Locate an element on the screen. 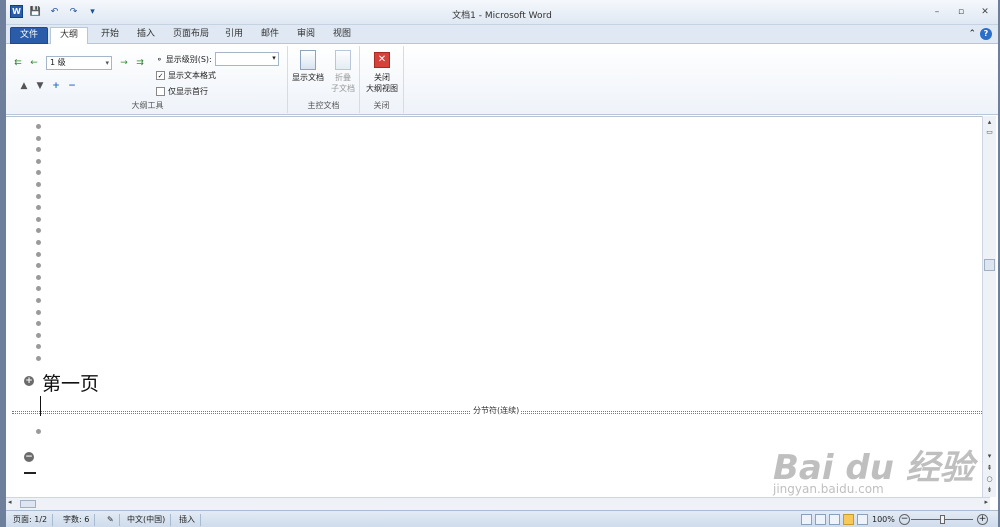 The width and height of the screenshot is (1000, 527). scroll-up-icon: ▴ is located at coordinates (989, 122).